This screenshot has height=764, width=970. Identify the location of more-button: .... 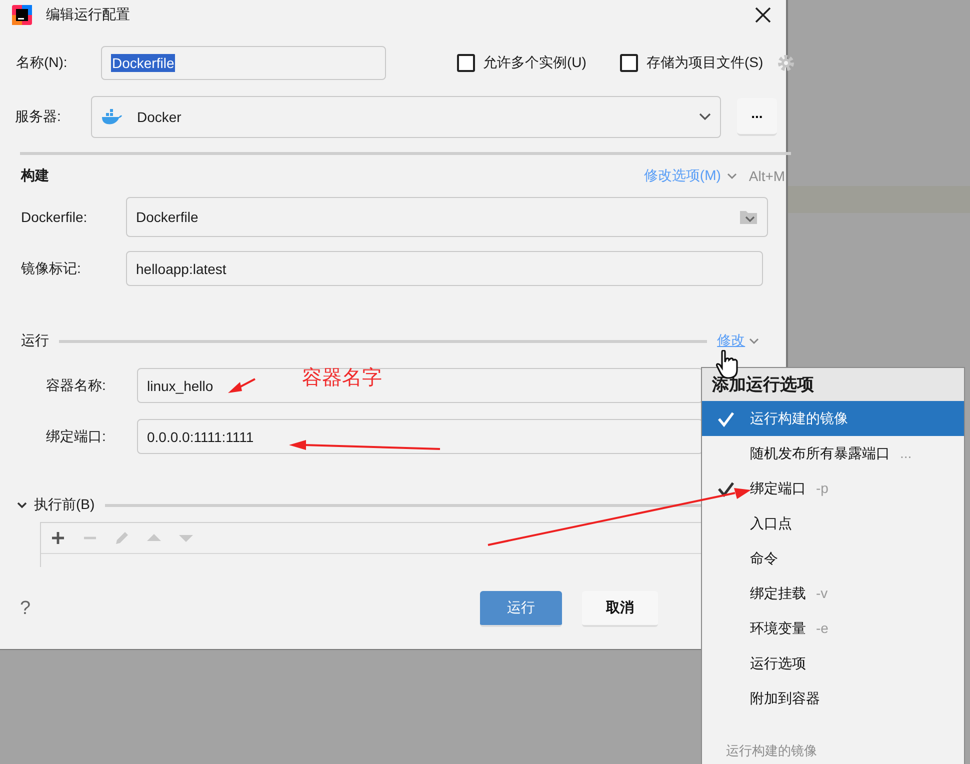
(757, 117).